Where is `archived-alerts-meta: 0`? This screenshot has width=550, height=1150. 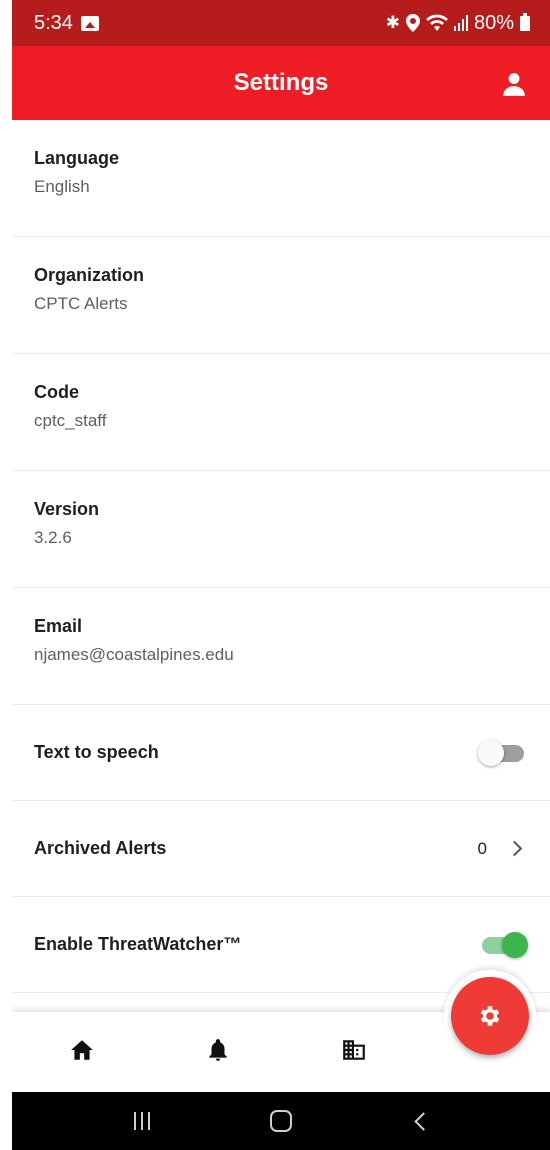 archived-alerts-meta: 0 is located at coordinates (503, 849).